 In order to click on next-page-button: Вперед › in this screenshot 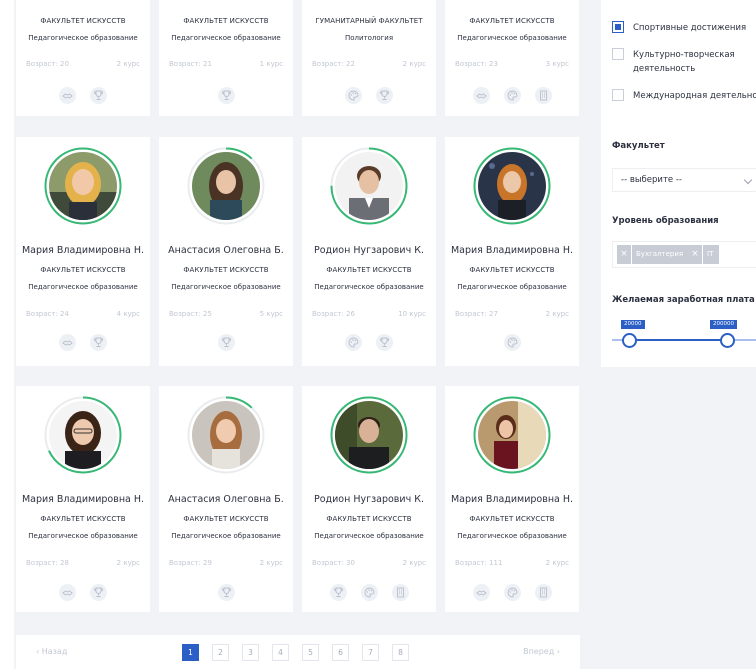, I will do `click(541, 651)`.